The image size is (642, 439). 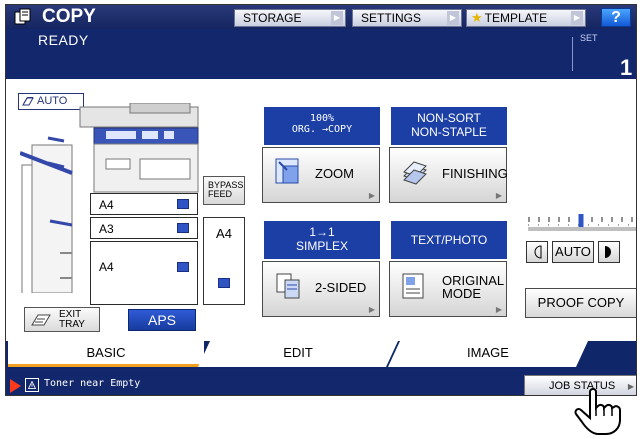 I want to click on 2-sided-button: 2-SIDED ▶, so click(x=321, y=289).